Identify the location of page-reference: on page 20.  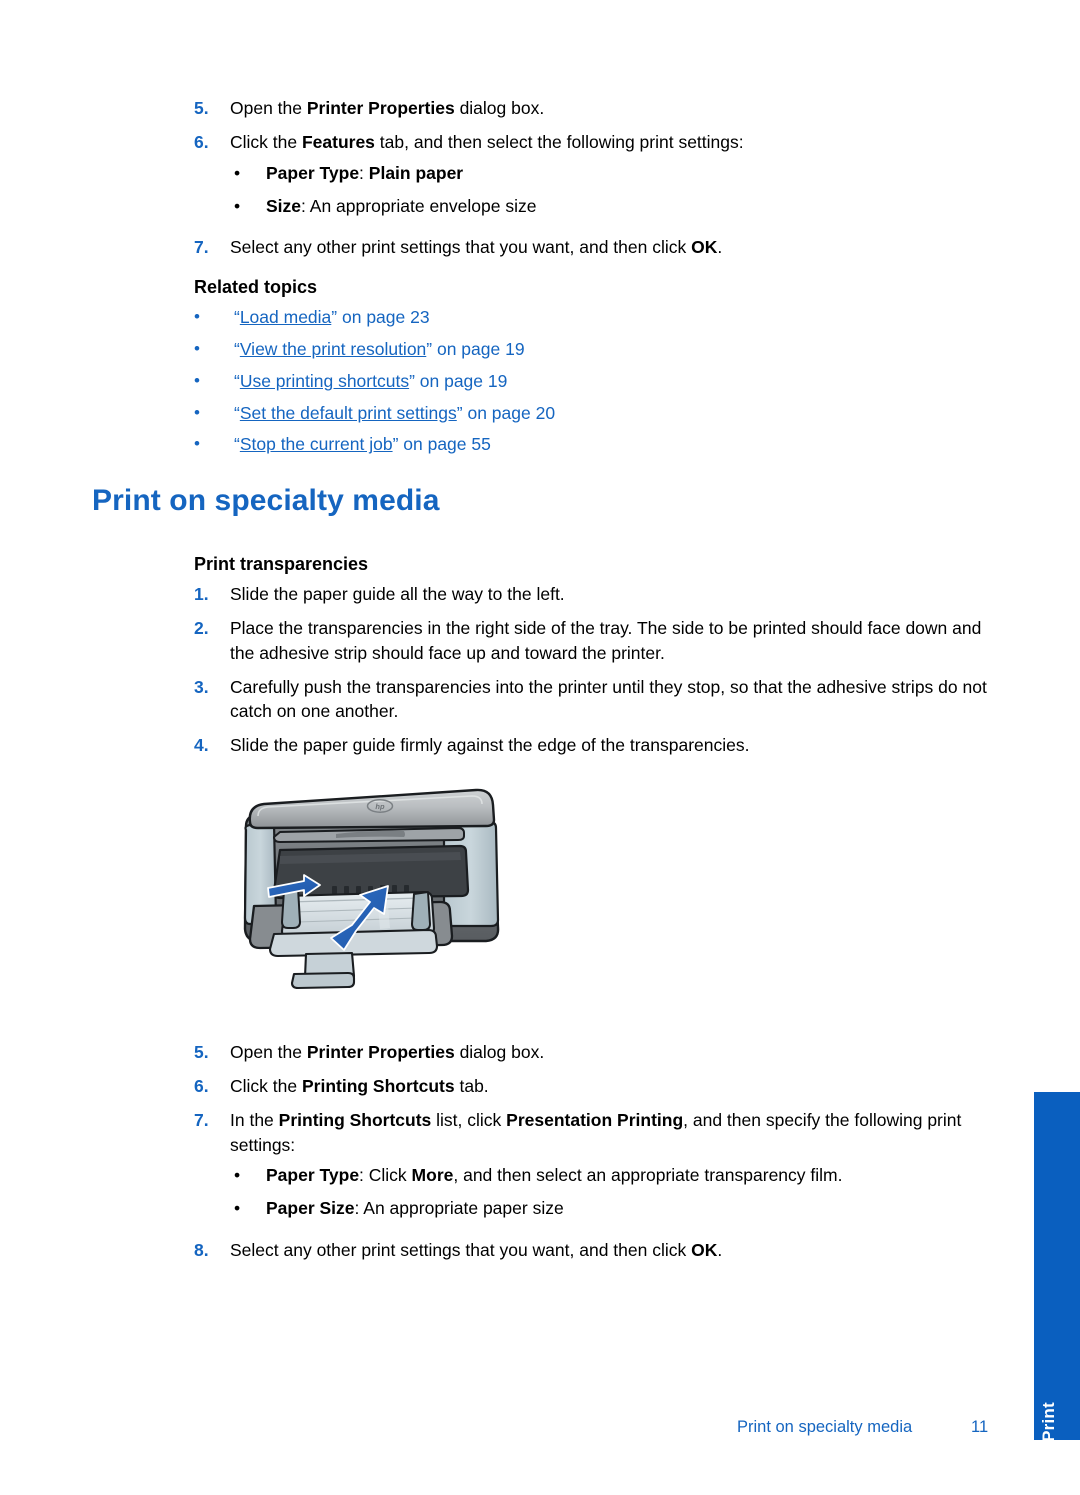
(509, 412).